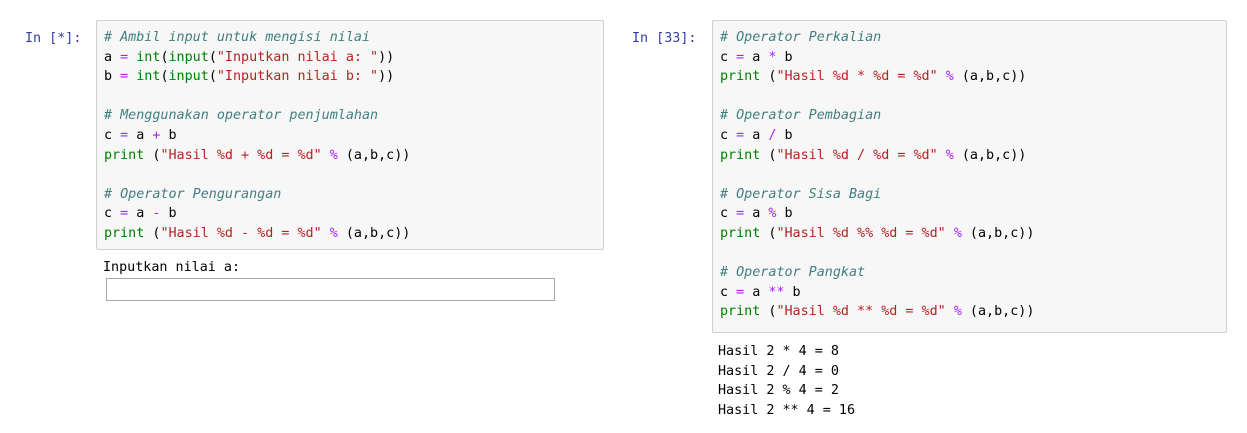 Image resolution: width=1247 pixels, height=433 pixels. I want to click on output-line: Hasil 2 / 4 = 0, so click(778, 371).